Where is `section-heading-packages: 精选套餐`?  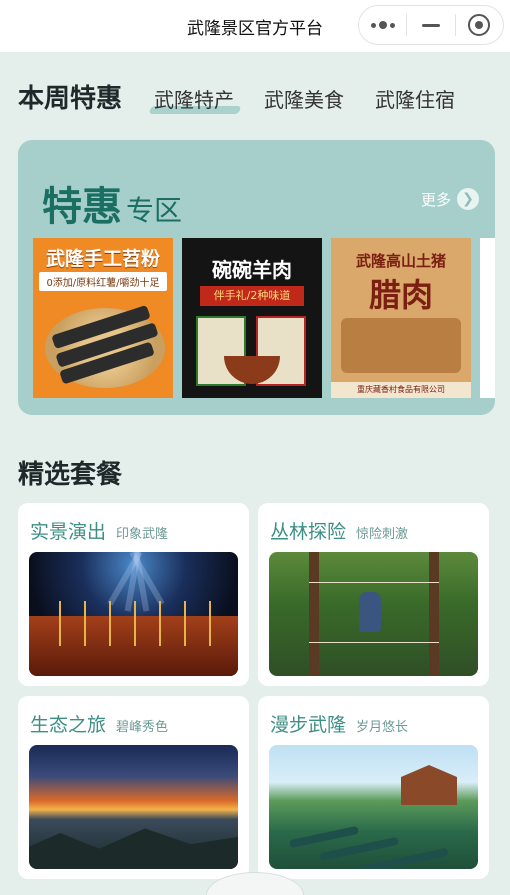
section-heading-packages: 精选套餐 is located at coordinates (70, 475).